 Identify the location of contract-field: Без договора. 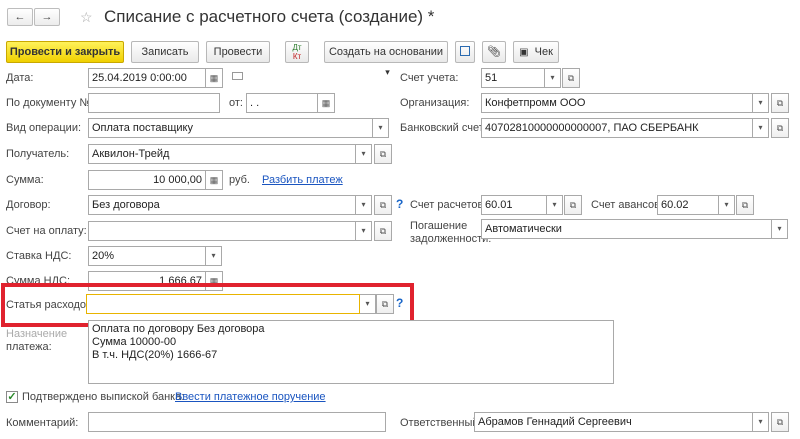
(222, 205).